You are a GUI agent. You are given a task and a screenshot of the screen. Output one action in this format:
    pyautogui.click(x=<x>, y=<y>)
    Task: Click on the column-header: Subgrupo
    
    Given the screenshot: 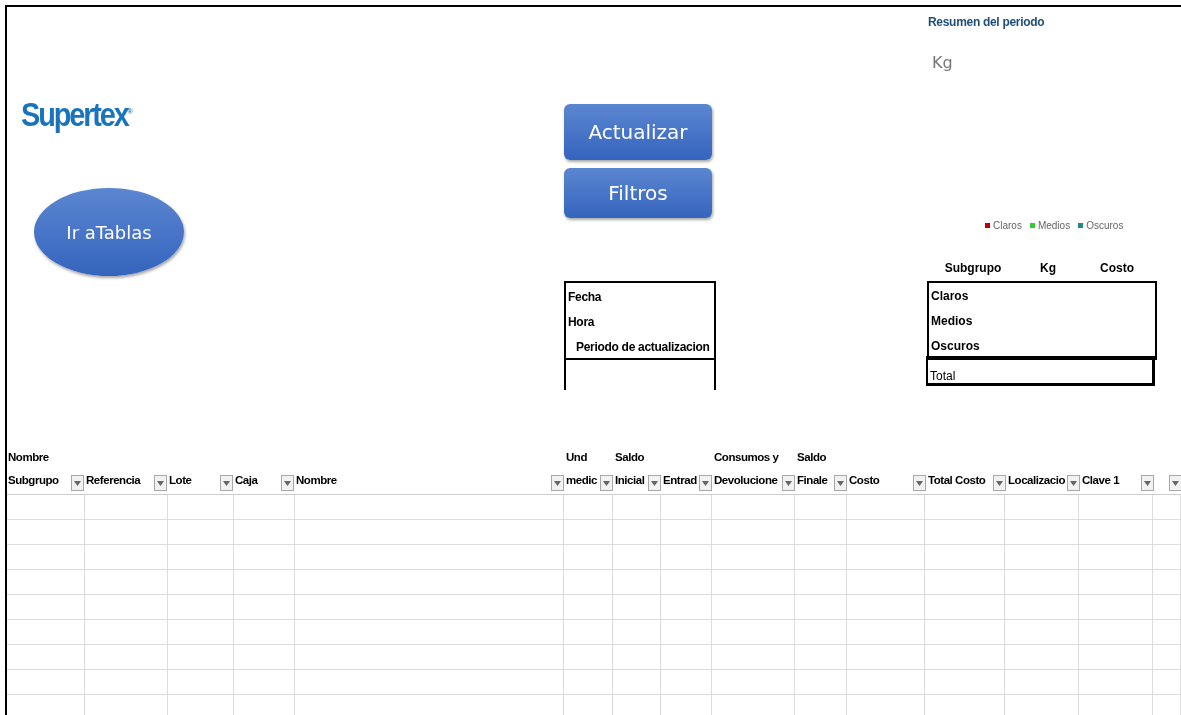 What is the action you would take?
    pyautogui.click(x=973, y=268)
    